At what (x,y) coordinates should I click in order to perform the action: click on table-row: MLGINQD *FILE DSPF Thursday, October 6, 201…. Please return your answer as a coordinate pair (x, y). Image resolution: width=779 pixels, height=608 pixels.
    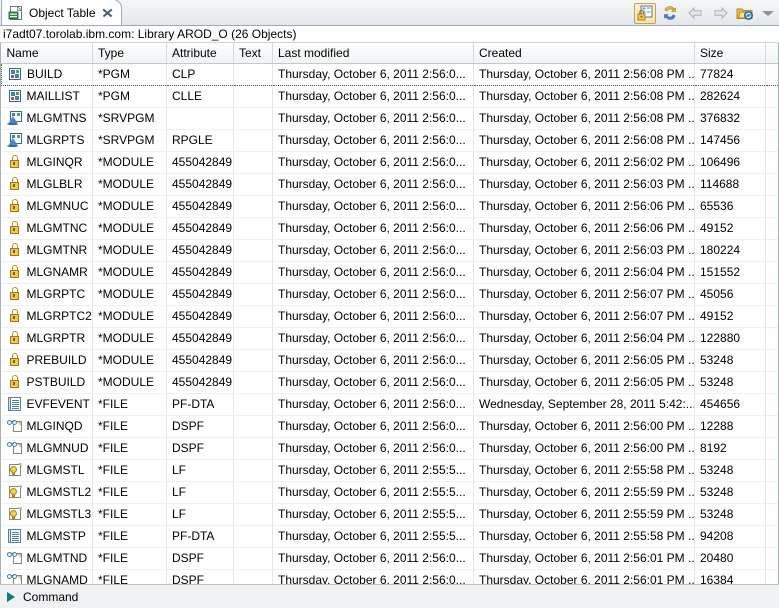
    Looking at the image, I should click on (389, 426).